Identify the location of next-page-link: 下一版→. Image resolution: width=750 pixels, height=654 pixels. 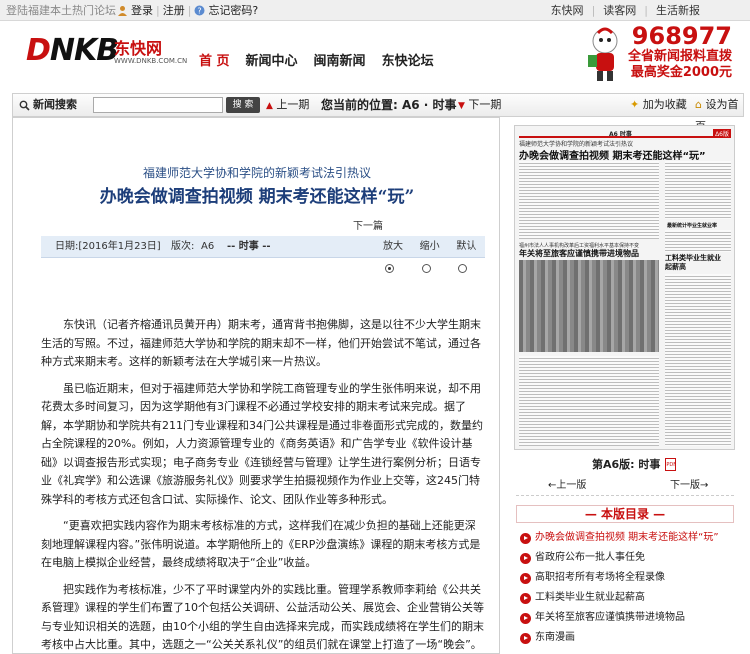
(689, 483).